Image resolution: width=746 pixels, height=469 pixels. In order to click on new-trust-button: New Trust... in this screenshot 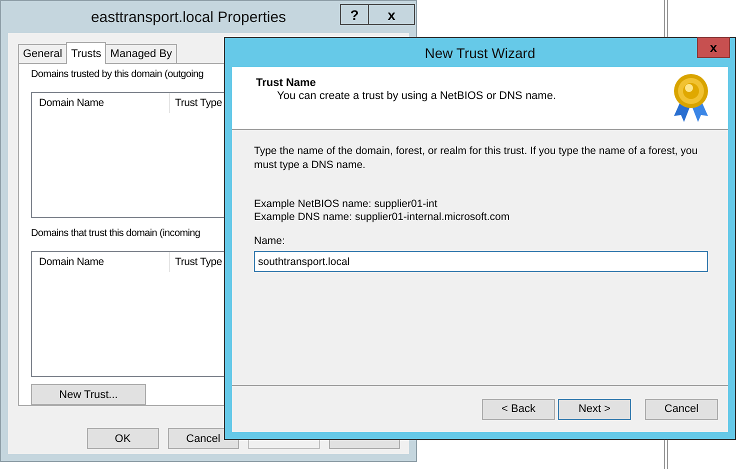, I will do `click(88, 394)`.